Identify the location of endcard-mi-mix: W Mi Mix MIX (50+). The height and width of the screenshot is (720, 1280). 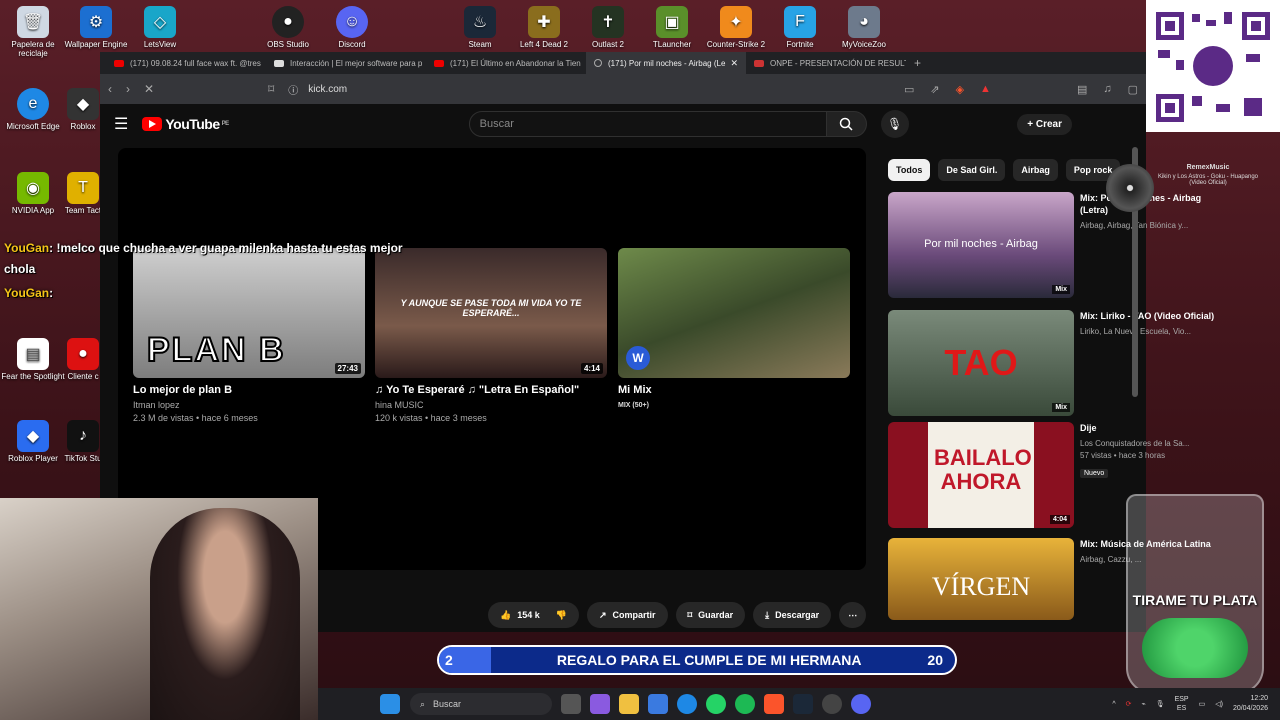
(734, 330).